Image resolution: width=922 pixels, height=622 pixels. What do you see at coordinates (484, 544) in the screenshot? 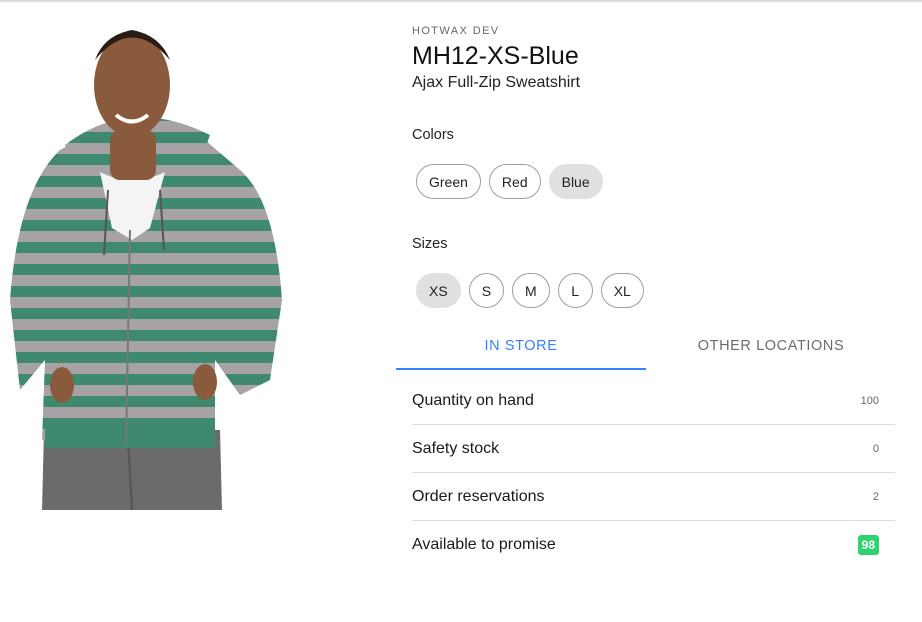
I see `list-item-label: Available to promise` at bounding box center [484, 544].